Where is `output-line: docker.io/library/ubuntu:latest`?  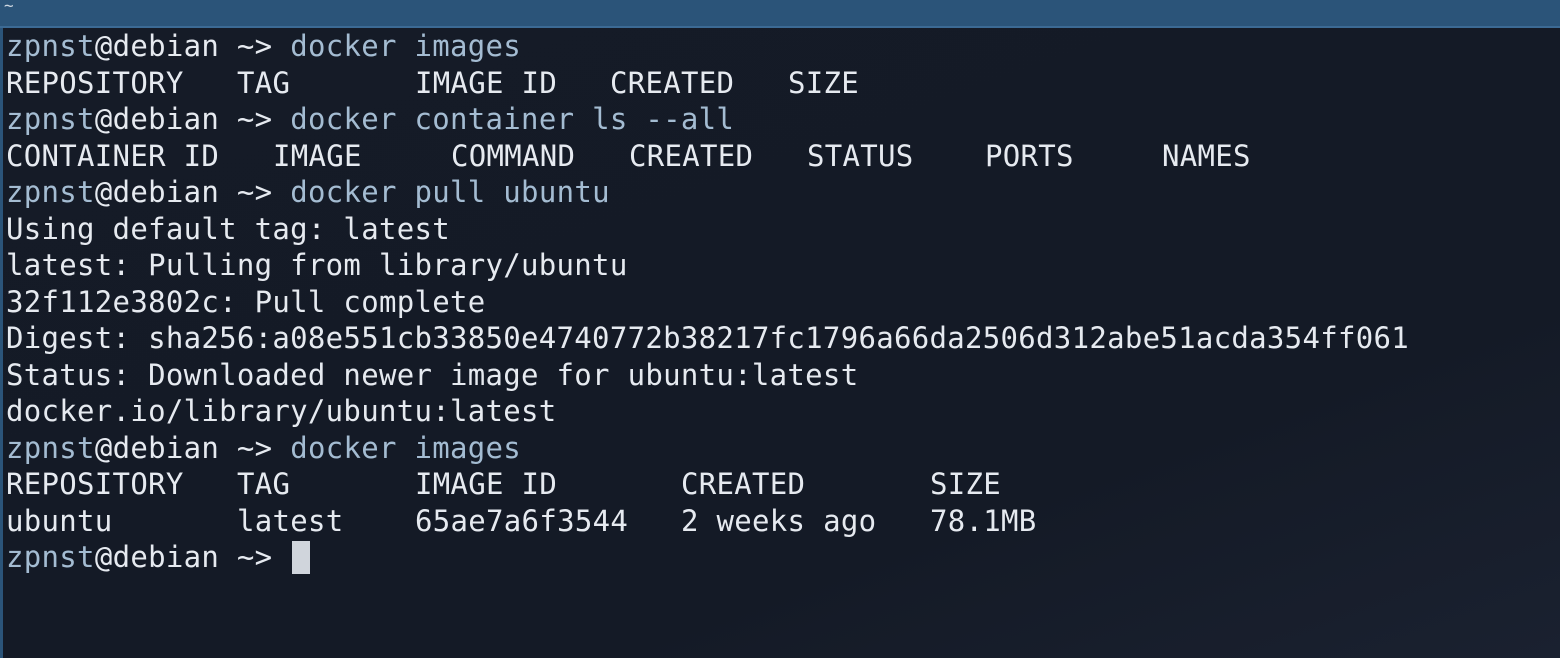 output-line: docker.io/library/ubuntu:latest is located at coordinates (281, 411).